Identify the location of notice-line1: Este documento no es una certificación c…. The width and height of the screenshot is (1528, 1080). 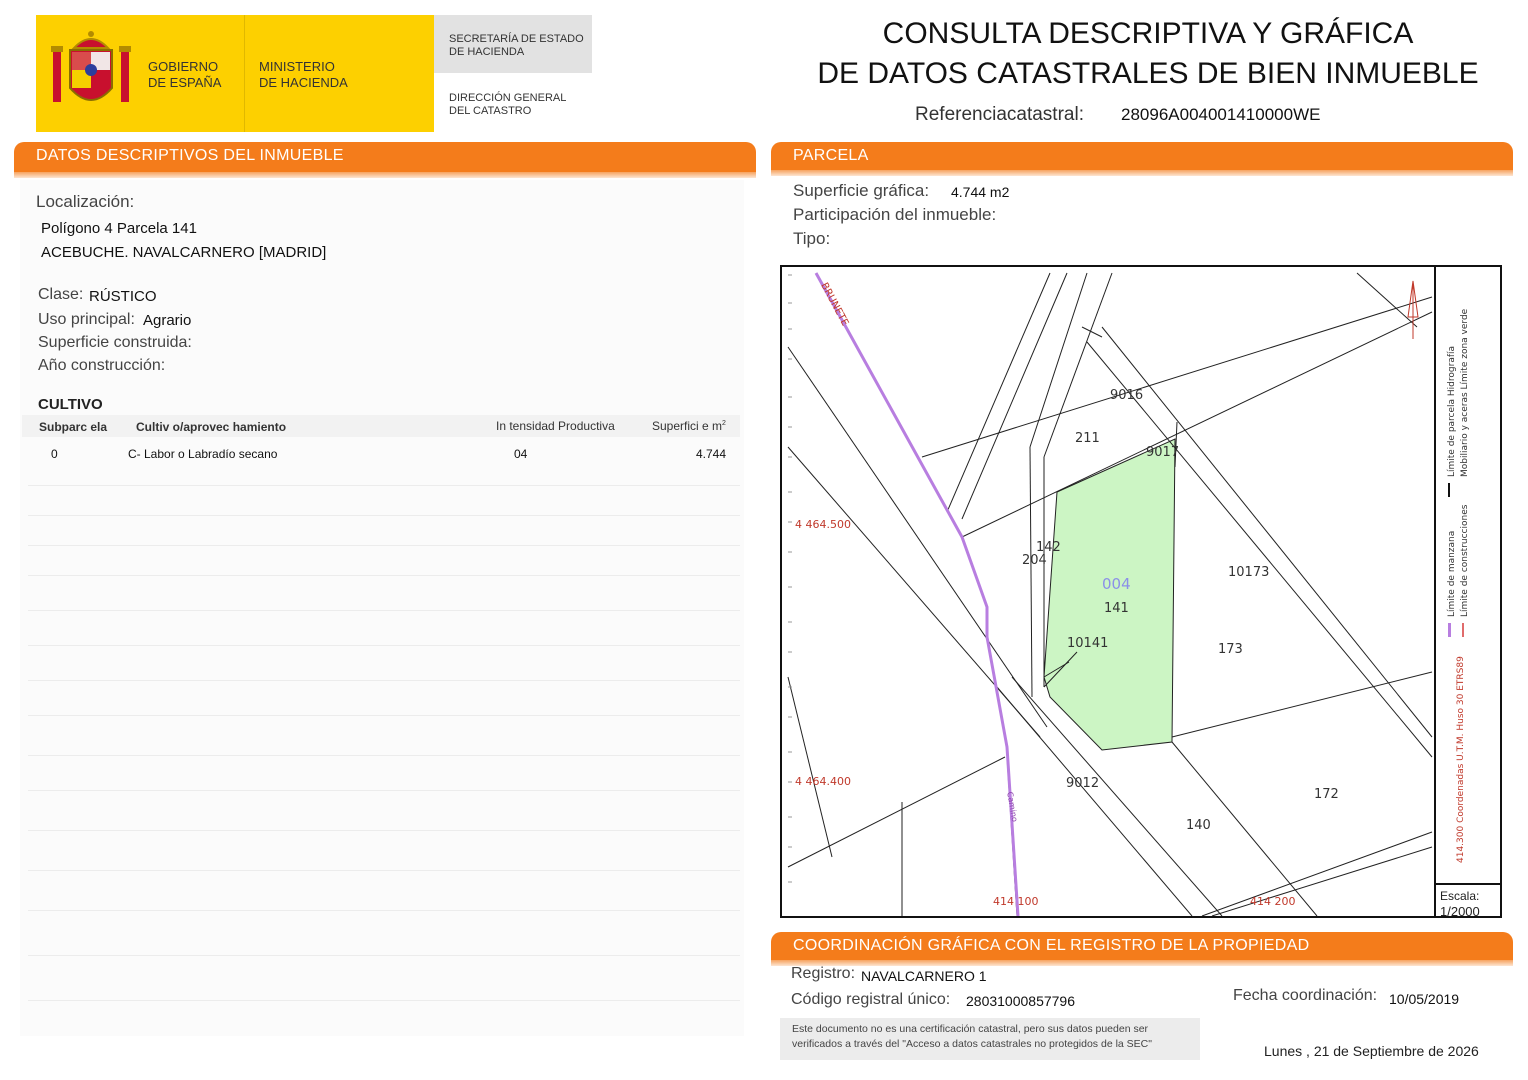
(970, 1029).